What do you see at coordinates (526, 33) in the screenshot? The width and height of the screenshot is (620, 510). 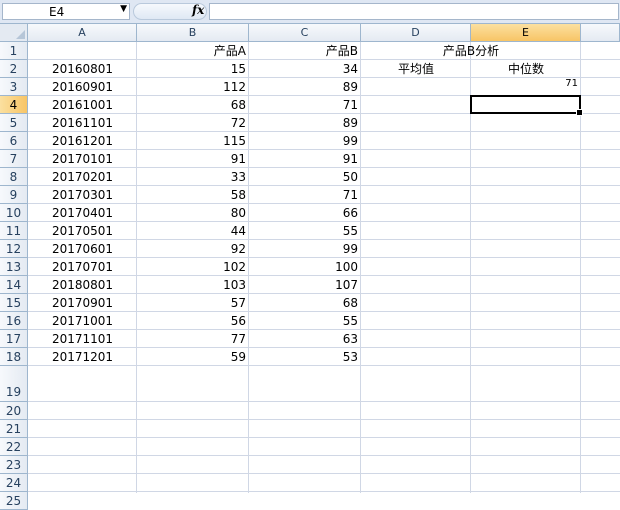 I see `column-header-e: E` at bounding box center [526, 33].